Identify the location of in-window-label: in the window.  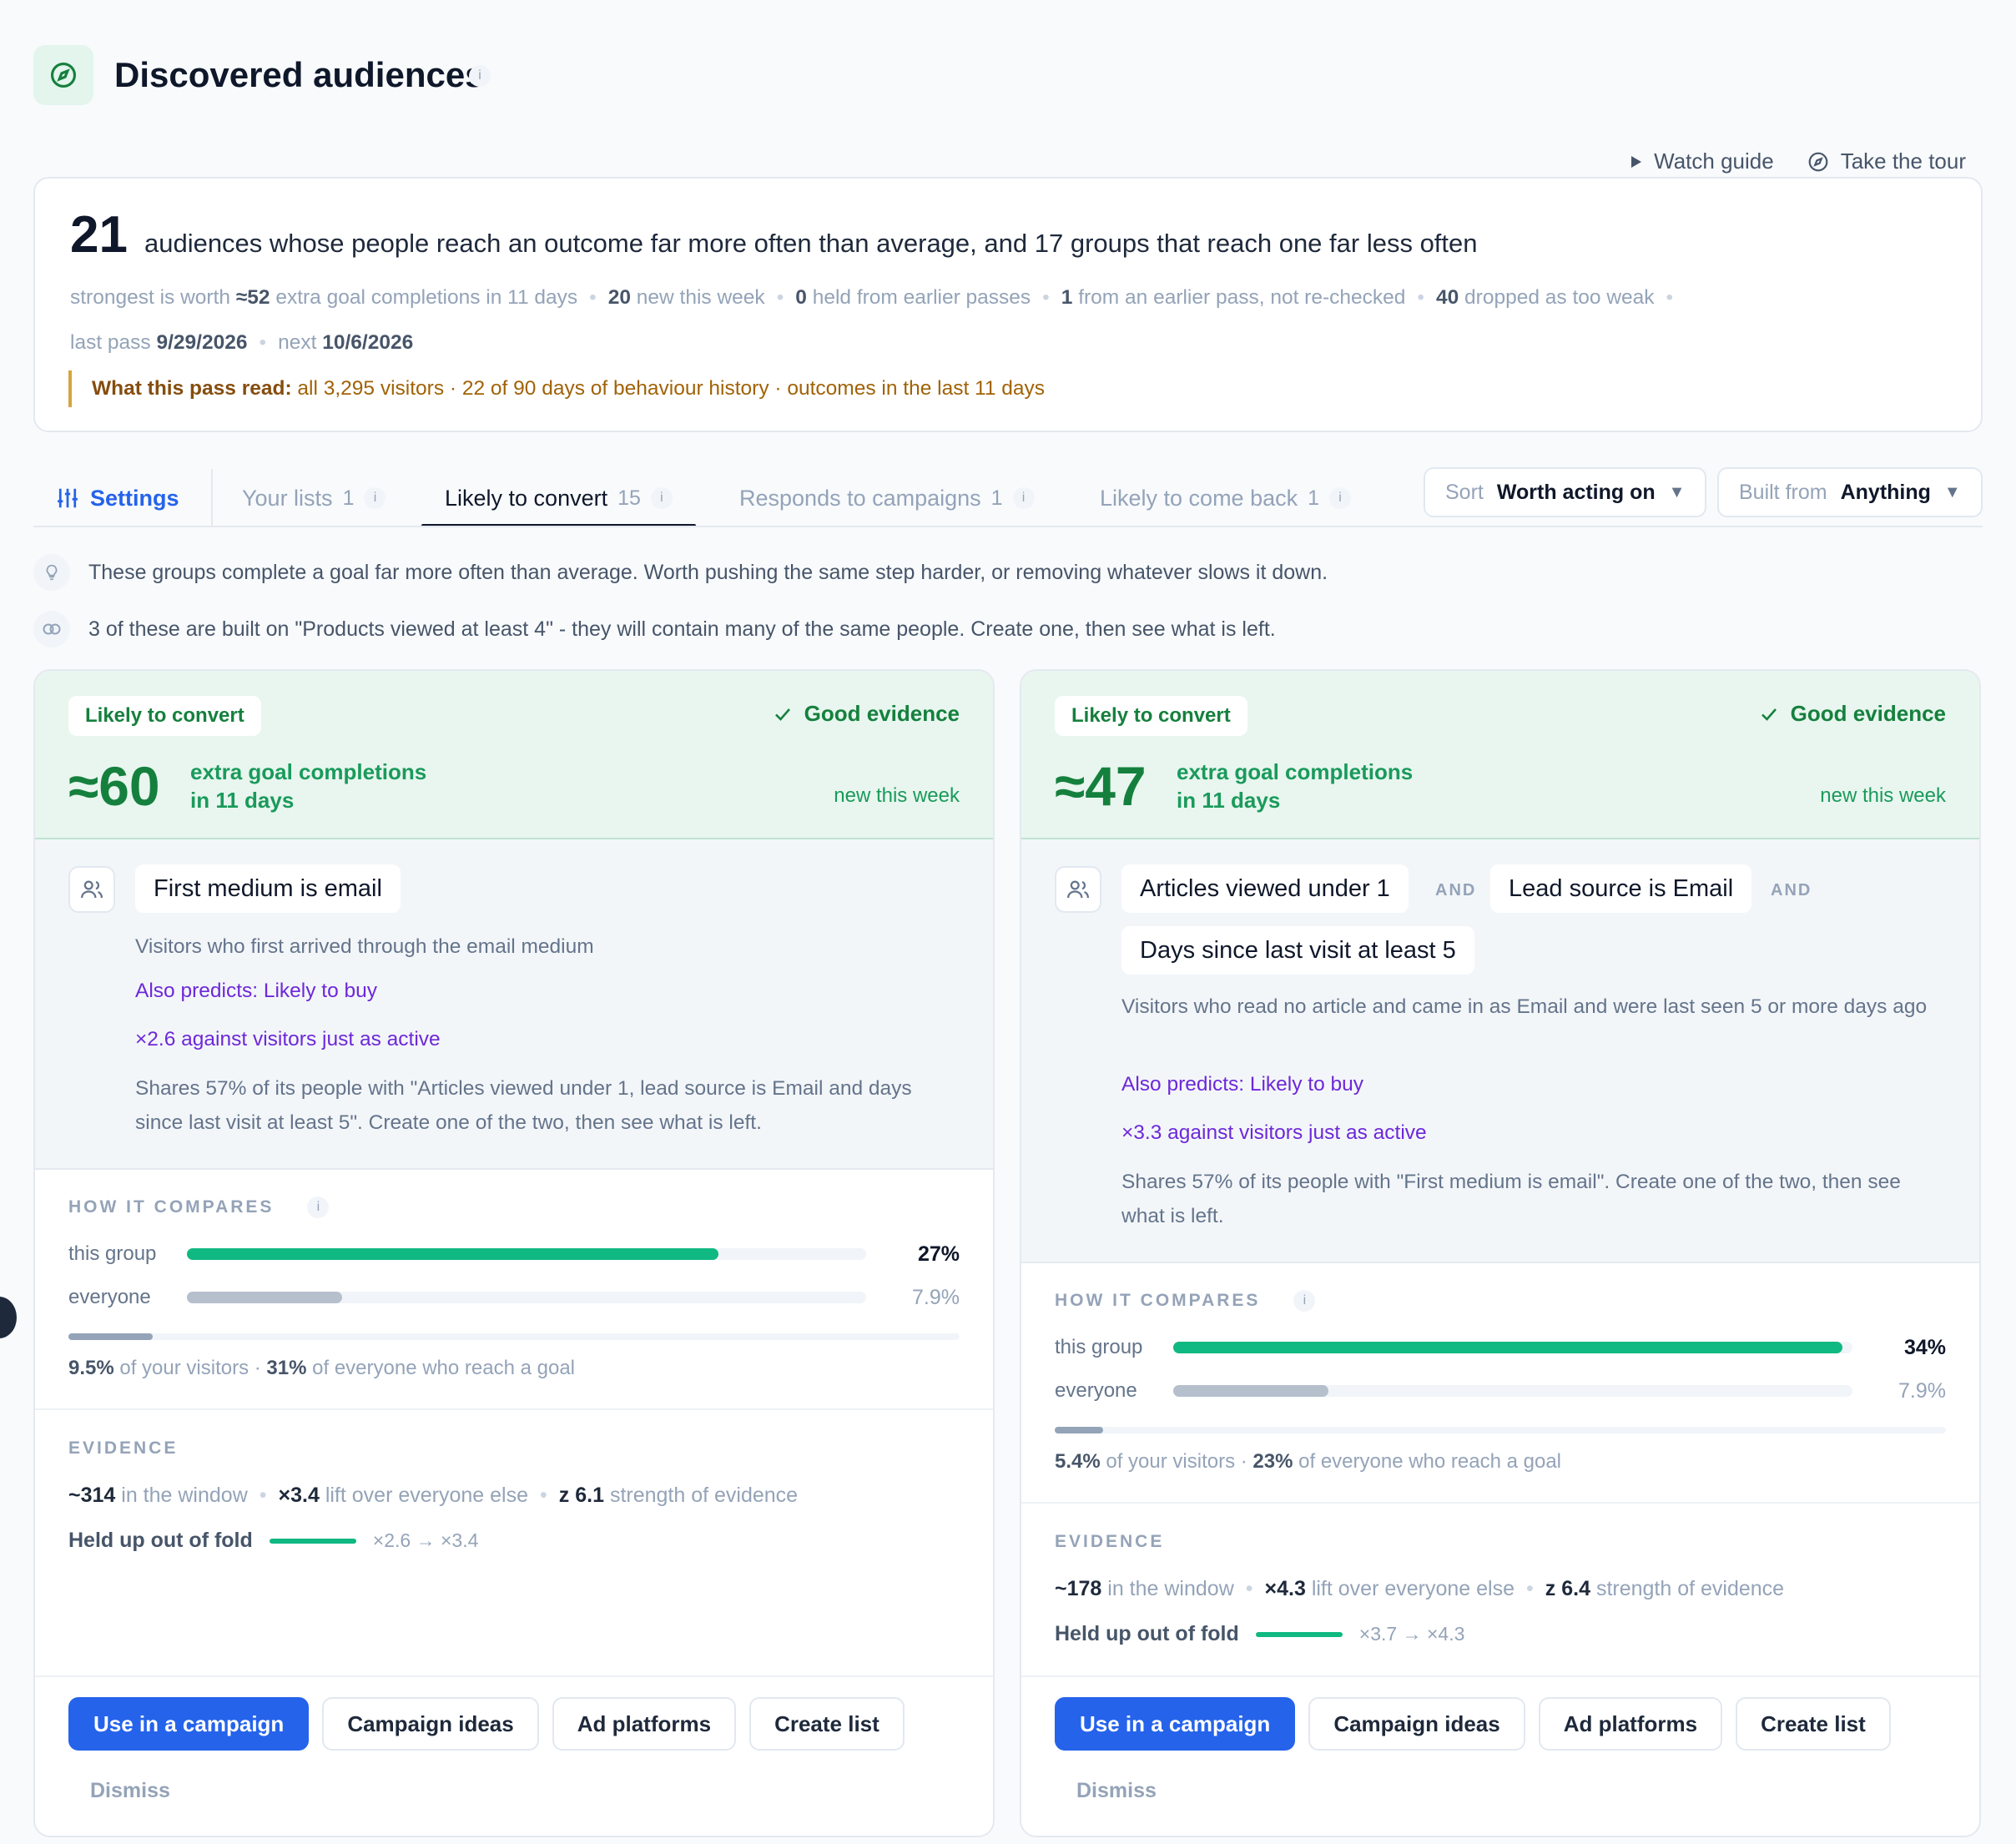
(184, 1495).